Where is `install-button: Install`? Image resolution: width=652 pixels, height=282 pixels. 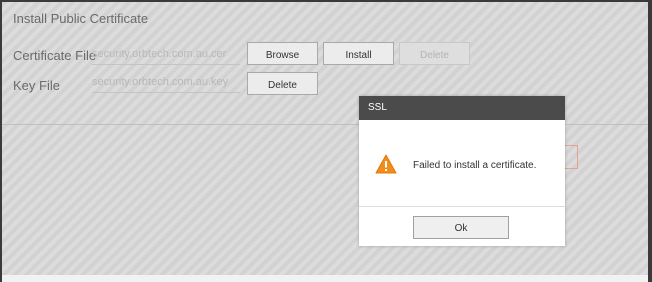 install-button: Install is located at coordinates (358, 53).